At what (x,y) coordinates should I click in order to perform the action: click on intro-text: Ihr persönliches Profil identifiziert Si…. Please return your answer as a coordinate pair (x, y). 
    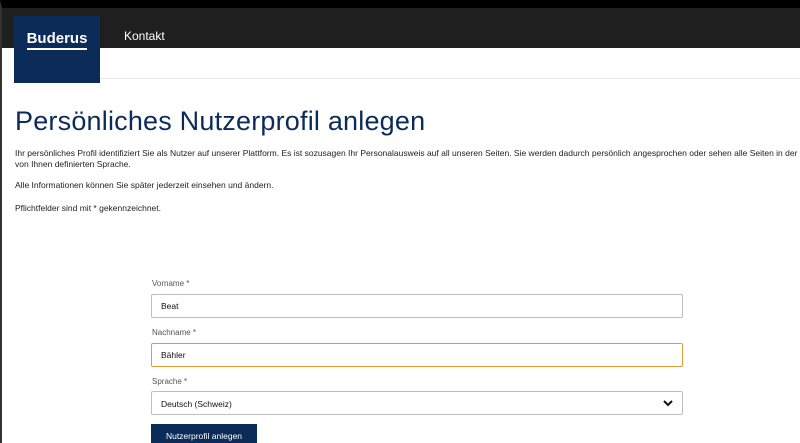
    Looking at the image, I should click on (406, 158).